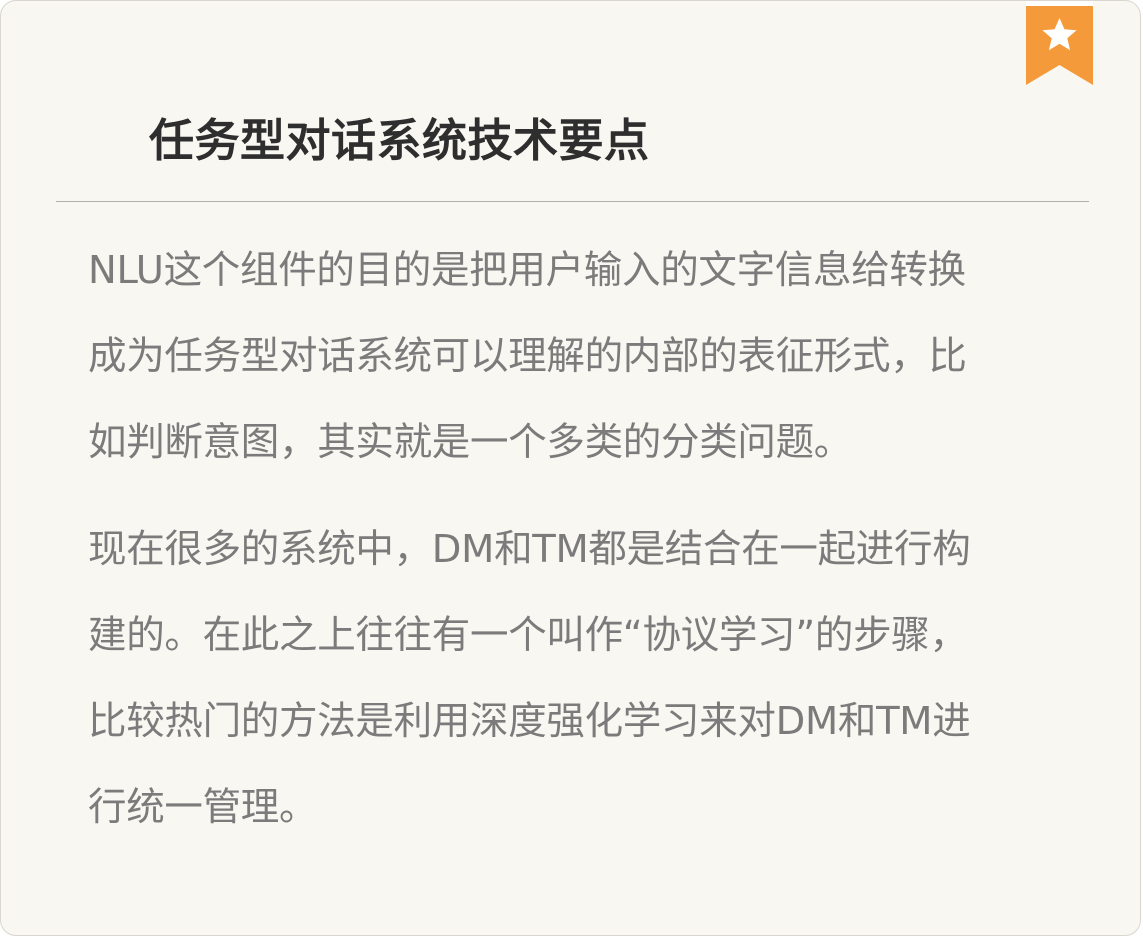  Describe the element at coordinates (470, 442) in the screenshot. I see `paragraph-line: 如判断意图，其实就是一个多类的分类问题。` at that location.